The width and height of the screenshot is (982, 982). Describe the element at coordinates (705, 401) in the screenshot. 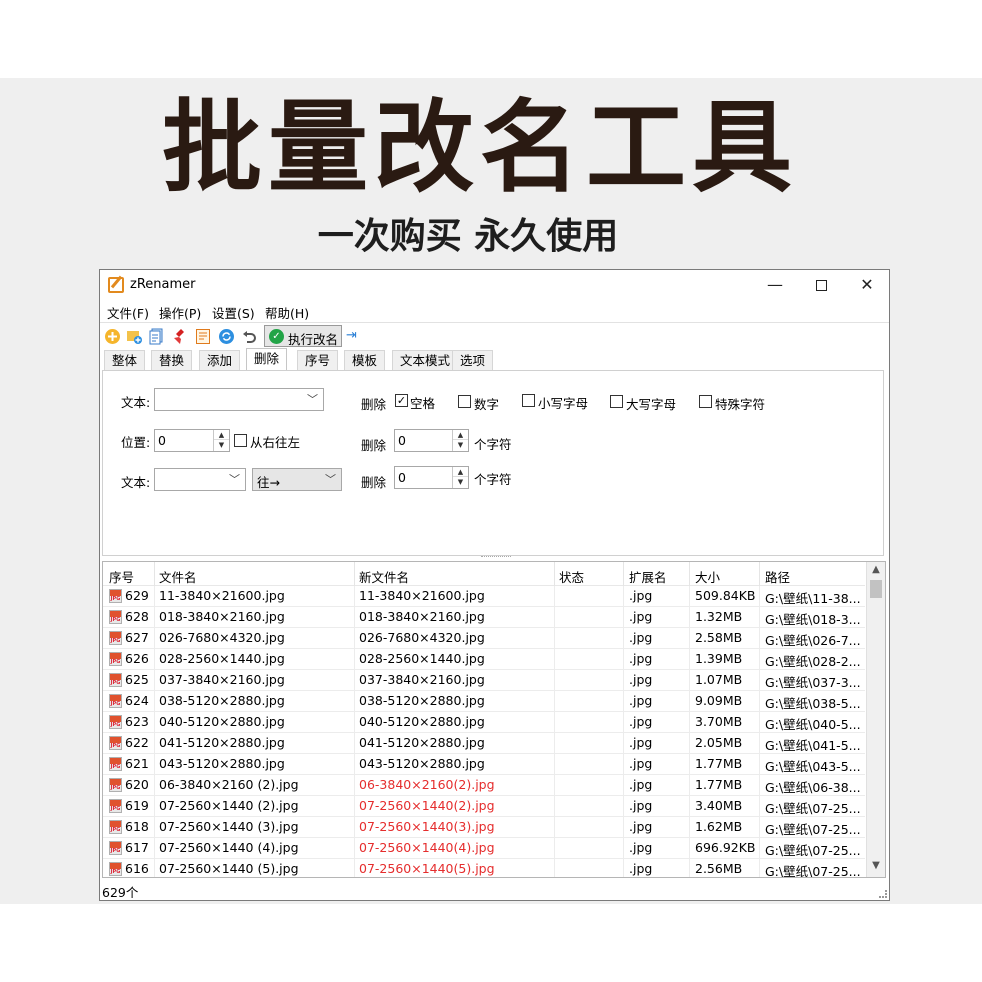

I see `special-chars-checkbox` at that location.